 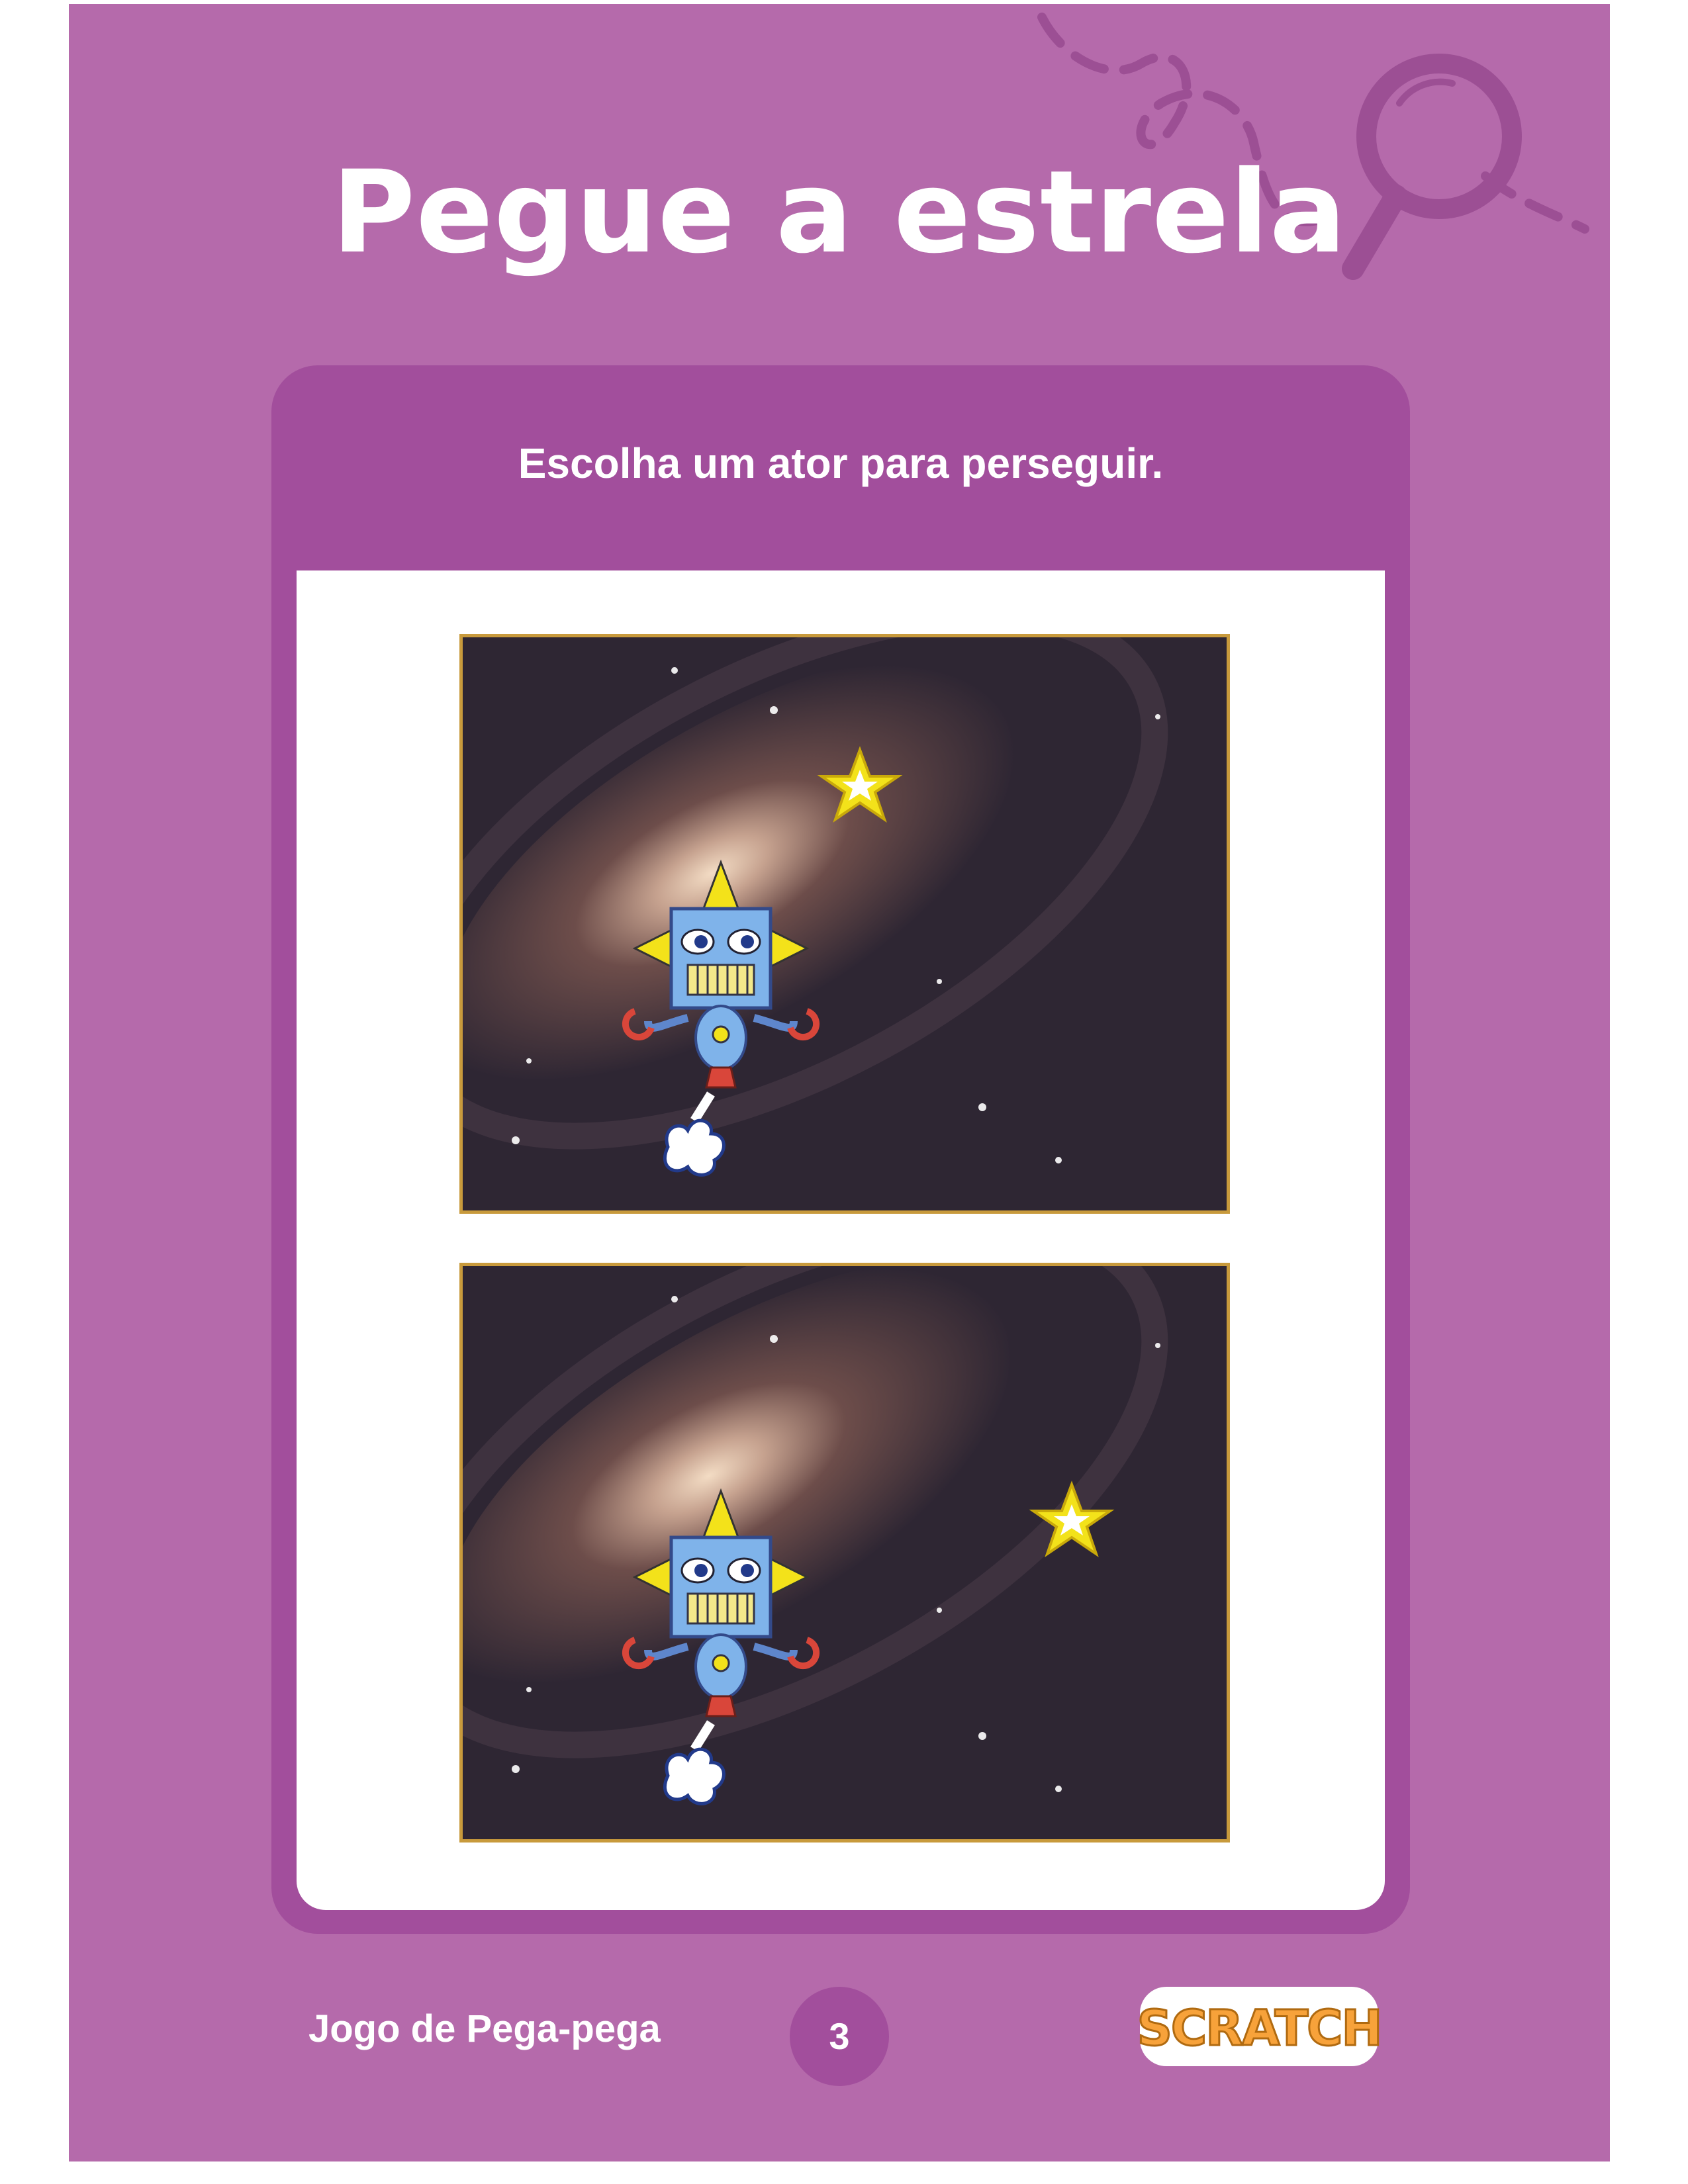 What do you see at coordinates (844, 1553) in the screenshot?
I see `scene-image-bottom` at bounding box center [844, 1553].